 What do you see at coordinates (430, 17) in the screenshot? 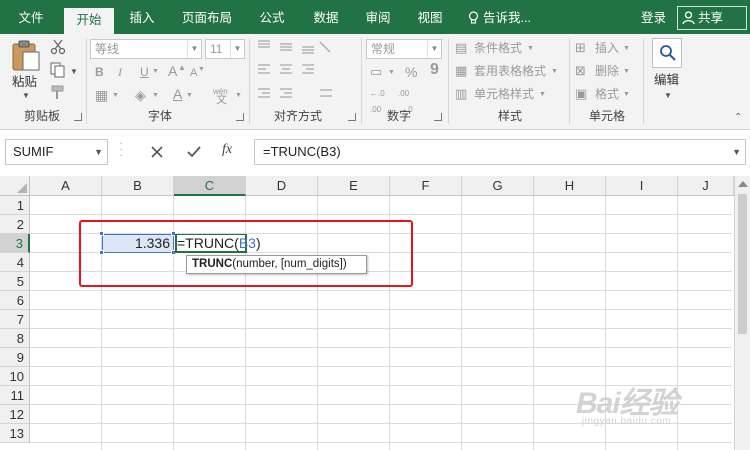
I see `tab-view: 视图` at bounding box center [430, 17].